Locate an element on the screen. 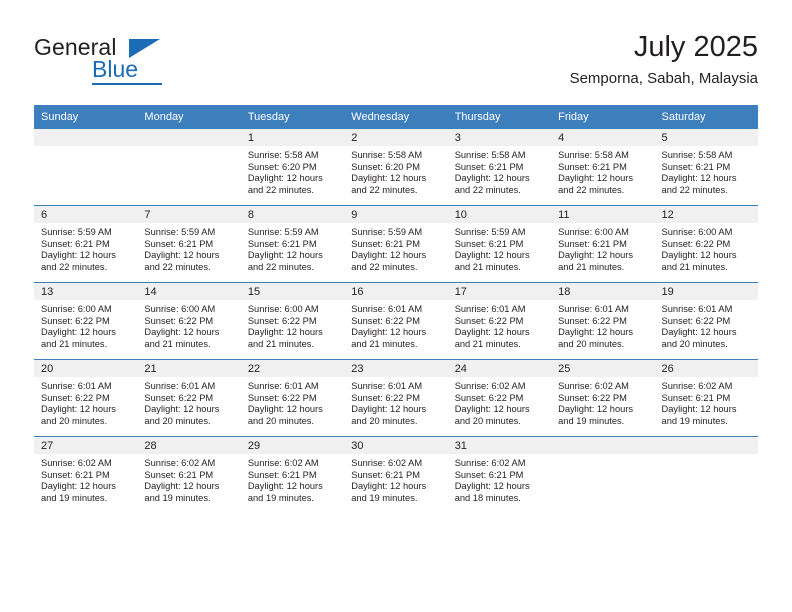 This screenshot has width=792, height=612. day-number: 18 is located at coordinates (603, 291).